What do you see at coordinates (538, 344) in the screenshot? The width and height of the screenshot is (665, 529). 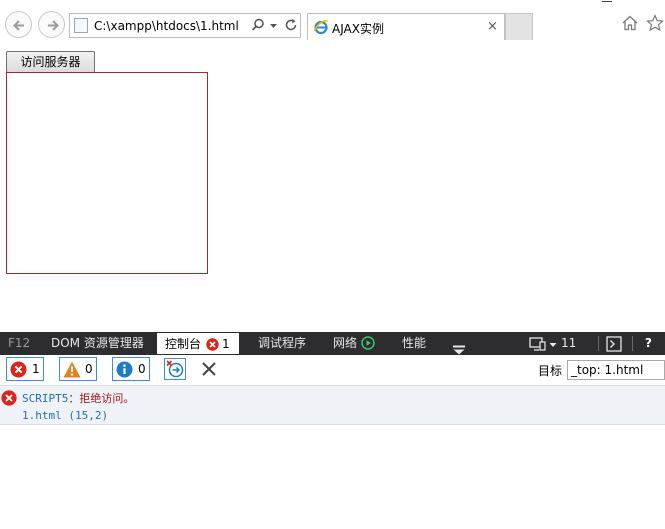 I see `emulation-icon` at bounding box center [538, 344].